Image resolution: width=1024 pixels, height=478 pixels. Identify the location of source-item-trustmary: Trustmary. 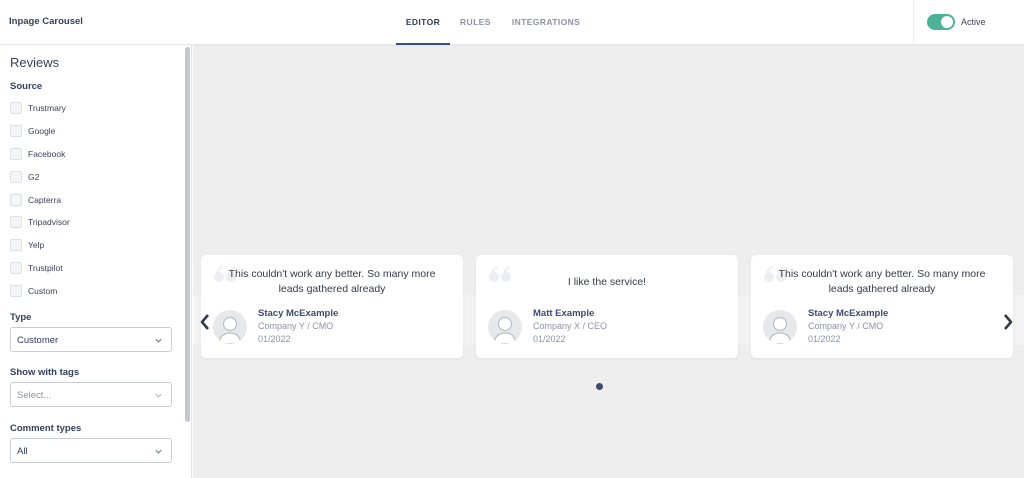
(40, 108).